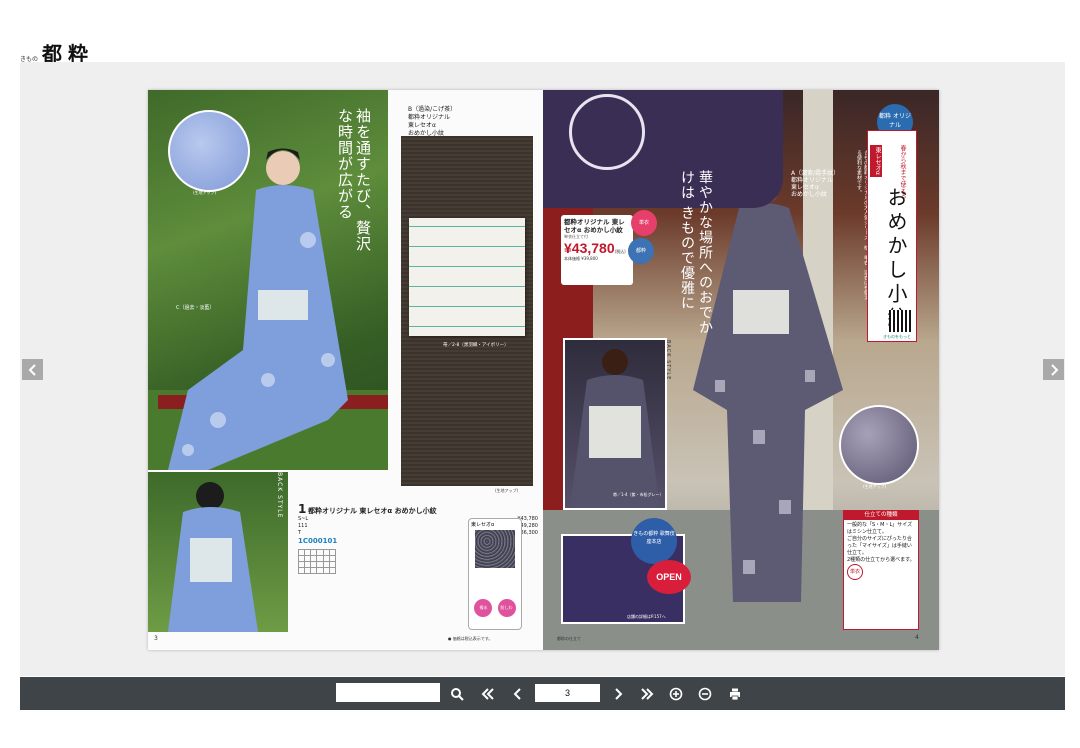 This screenshot has width=1080, height=748. I want to click on price-card-price: ¥43,780, so click(589, 248).